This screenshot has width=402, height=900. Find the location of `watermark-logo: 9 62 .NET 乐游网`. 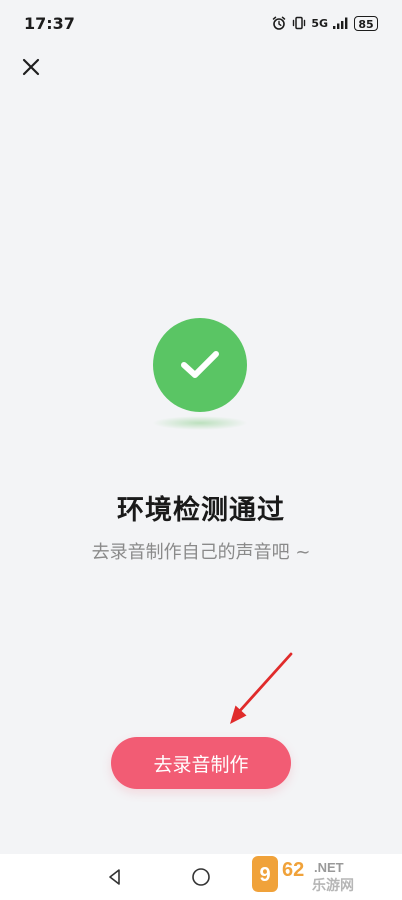

watermark-logo: 9 62 .NET 乐游网 is located at coordinates (303, 875).